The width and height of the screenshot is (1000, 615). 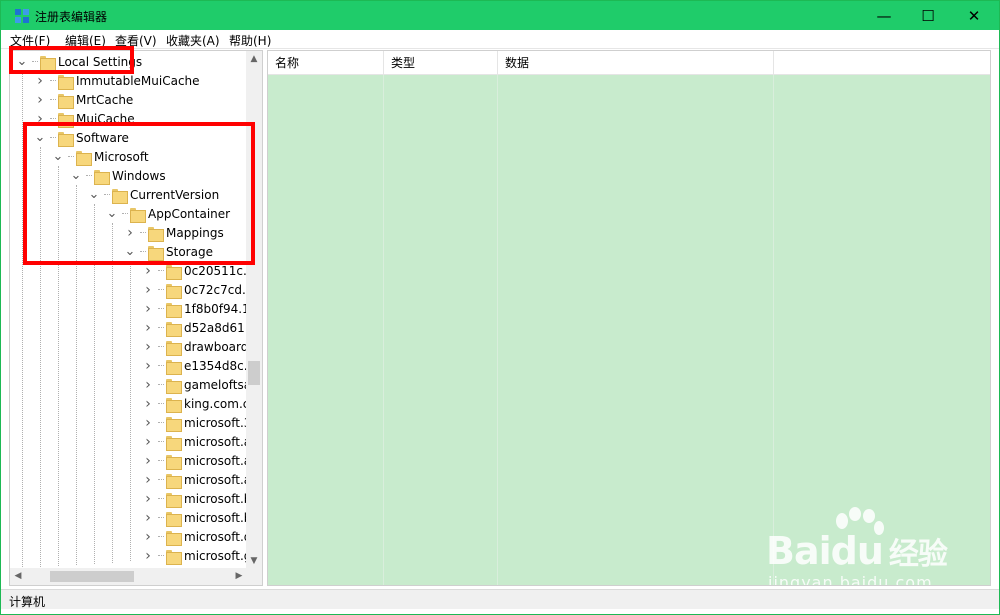 I want to click on tree-horizontal-scroll-thumb, so click(x=92, y=576).